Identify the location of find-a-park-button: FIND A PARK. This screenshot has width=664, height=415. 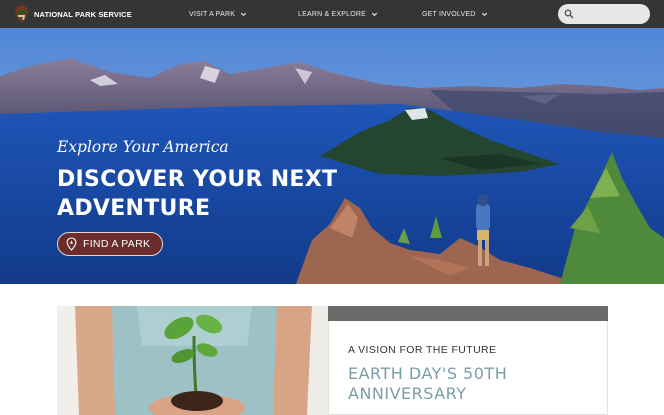
(110, 244).